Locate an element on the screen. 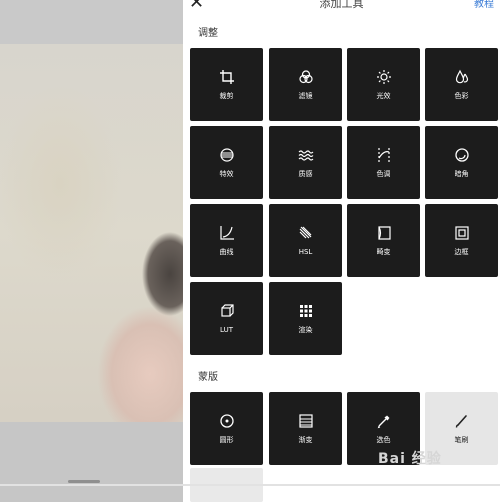 The height and width of the screenshot is (502, 500). tool-label: 特效 is located at coordinates (226, 174).